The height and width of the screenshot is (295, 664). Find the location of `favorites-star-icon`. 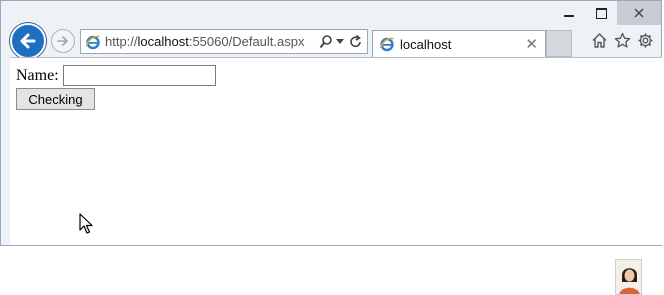

favorites-star-icon is located at coordinates (622, 40).